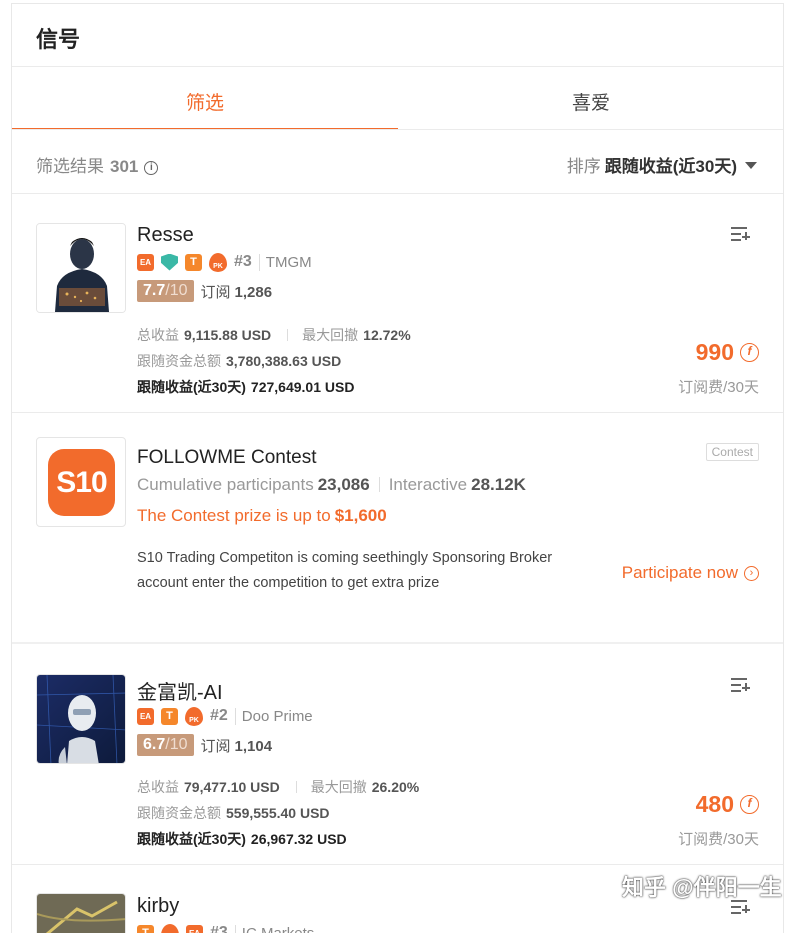 This screenshot has width=795, height=933. I want to click on sort-dropdown: 排序 跟随收益(近30天), so click(662, 164).